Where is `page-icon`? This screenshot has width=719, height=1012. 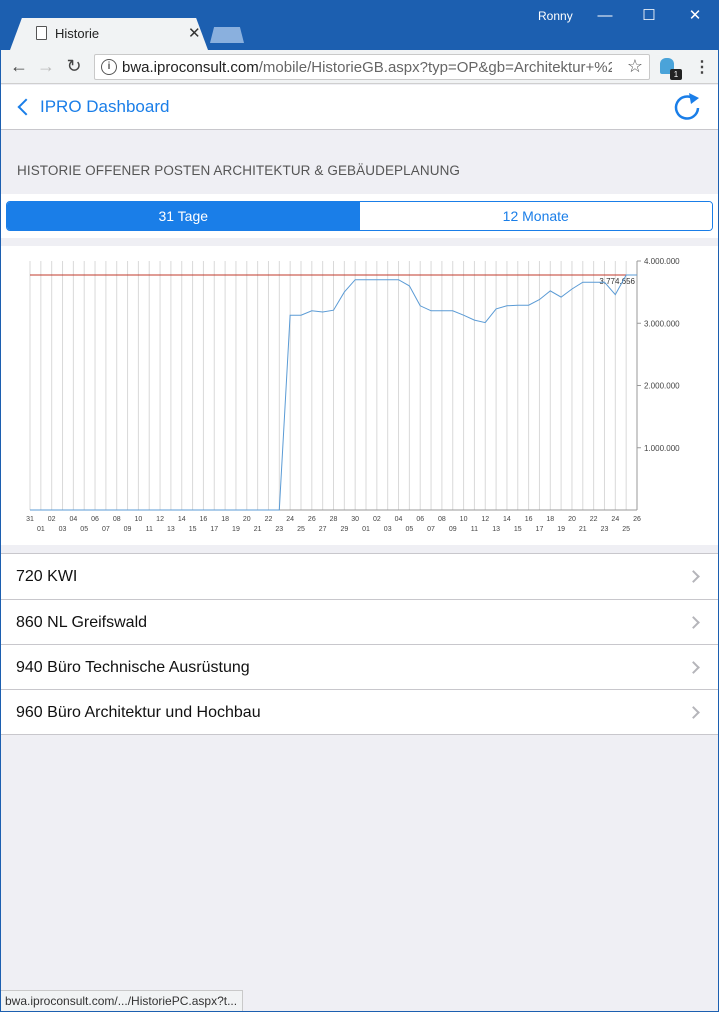
page-icon is located at coordinates (41, 33).